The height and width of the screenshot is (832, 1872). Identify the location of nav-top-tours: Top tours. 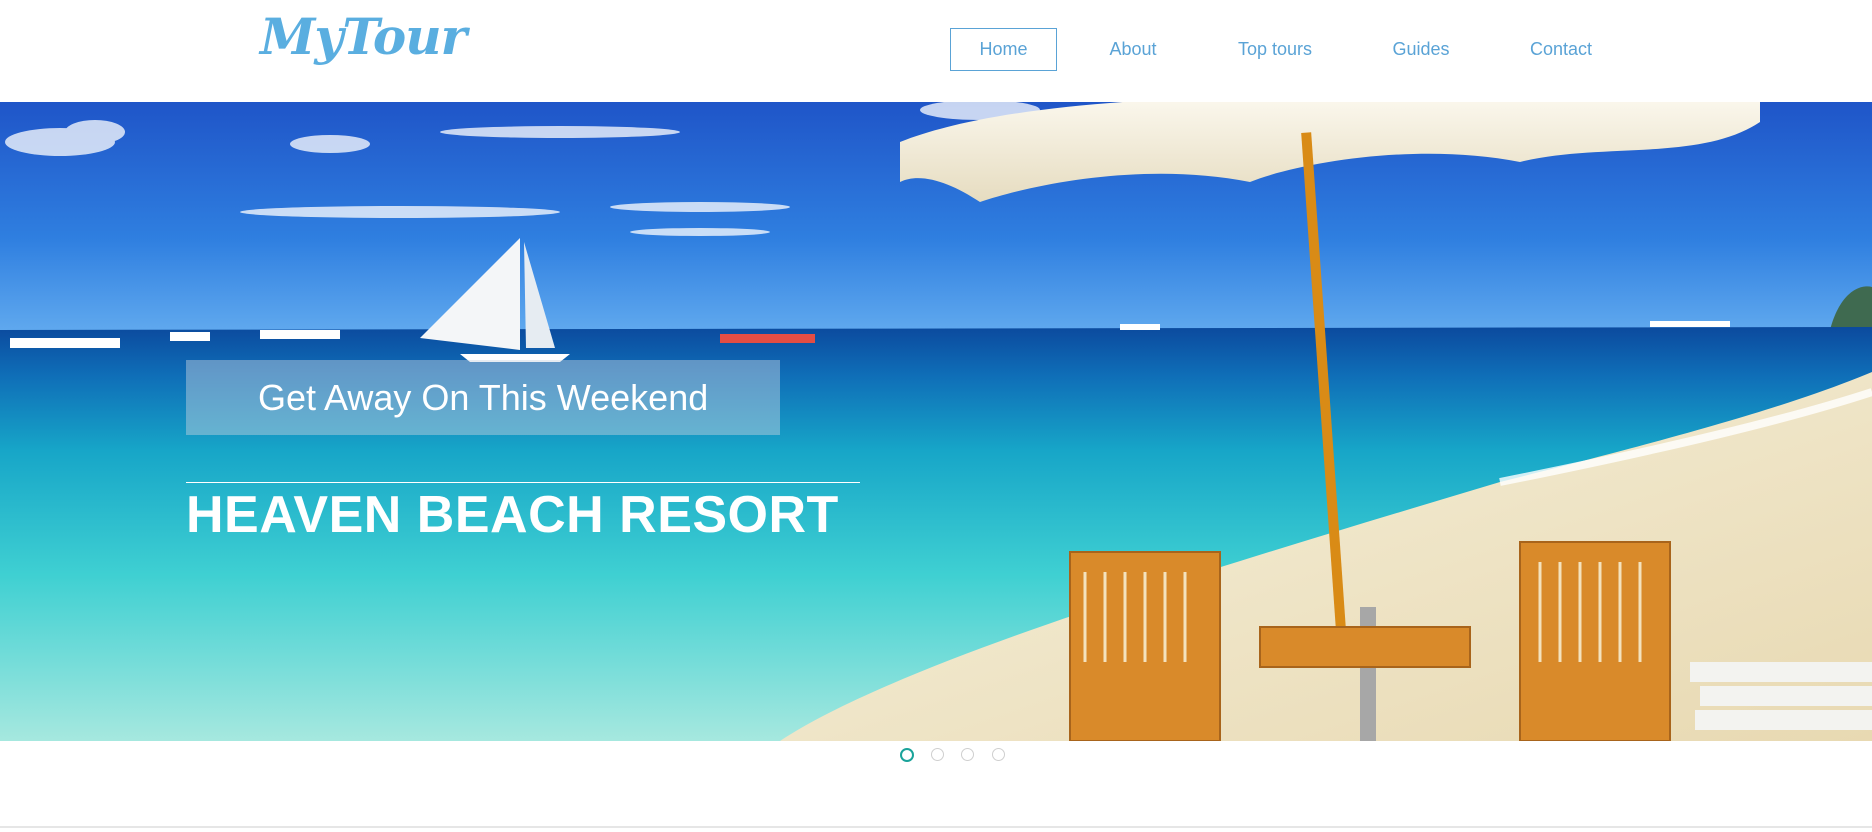
(1275, 49).